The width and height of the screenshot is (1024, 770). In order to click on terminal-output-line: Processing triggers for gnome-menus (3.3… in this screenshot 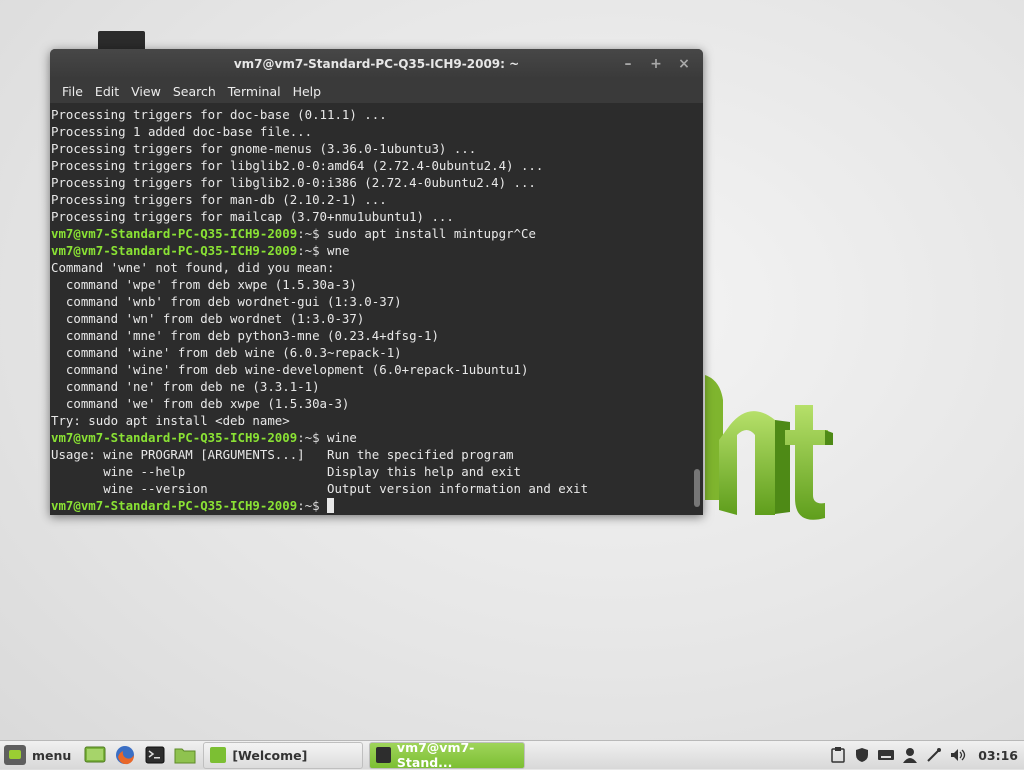, I will do `click(377, 148)`.